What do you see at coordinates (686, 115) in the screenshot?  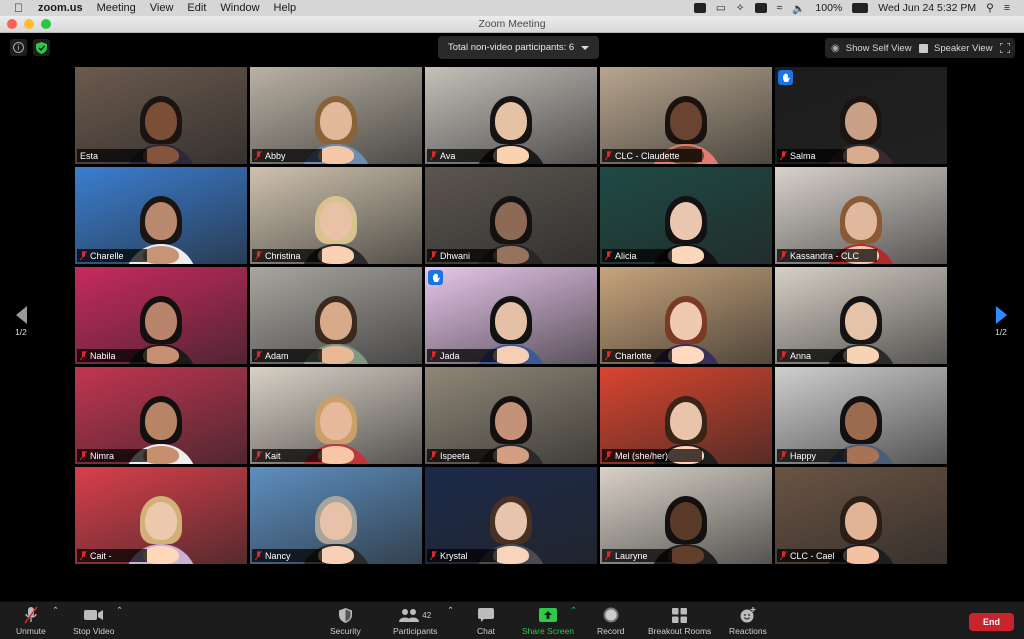 I see `participant-video-tile: CLC - Claudette` at bounding box center [686, 115].